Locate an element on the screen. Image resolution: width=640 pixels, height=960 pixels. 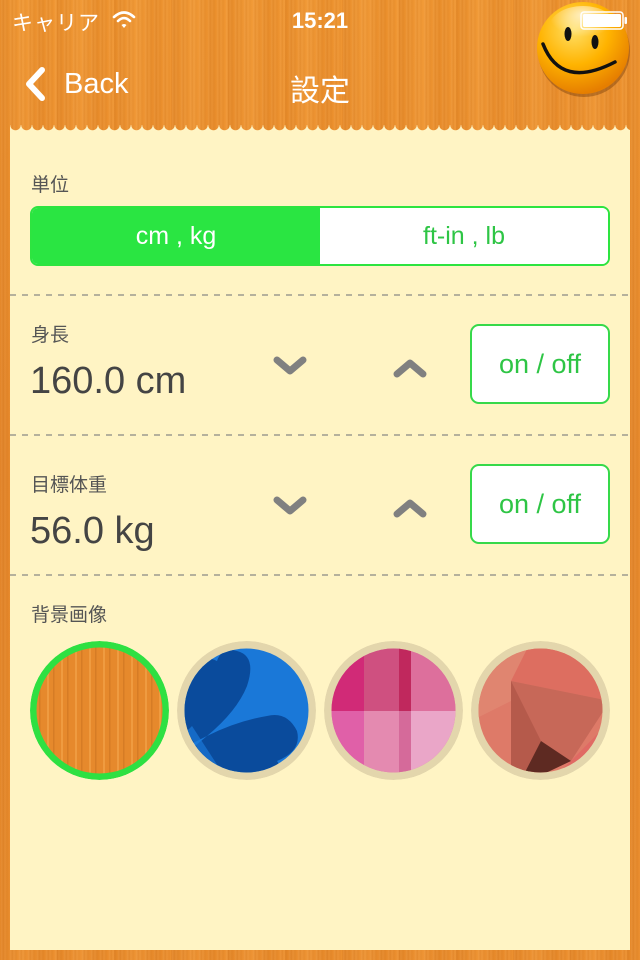
weight-increase-chevron-up-icon is located at coordinates (410, 508).